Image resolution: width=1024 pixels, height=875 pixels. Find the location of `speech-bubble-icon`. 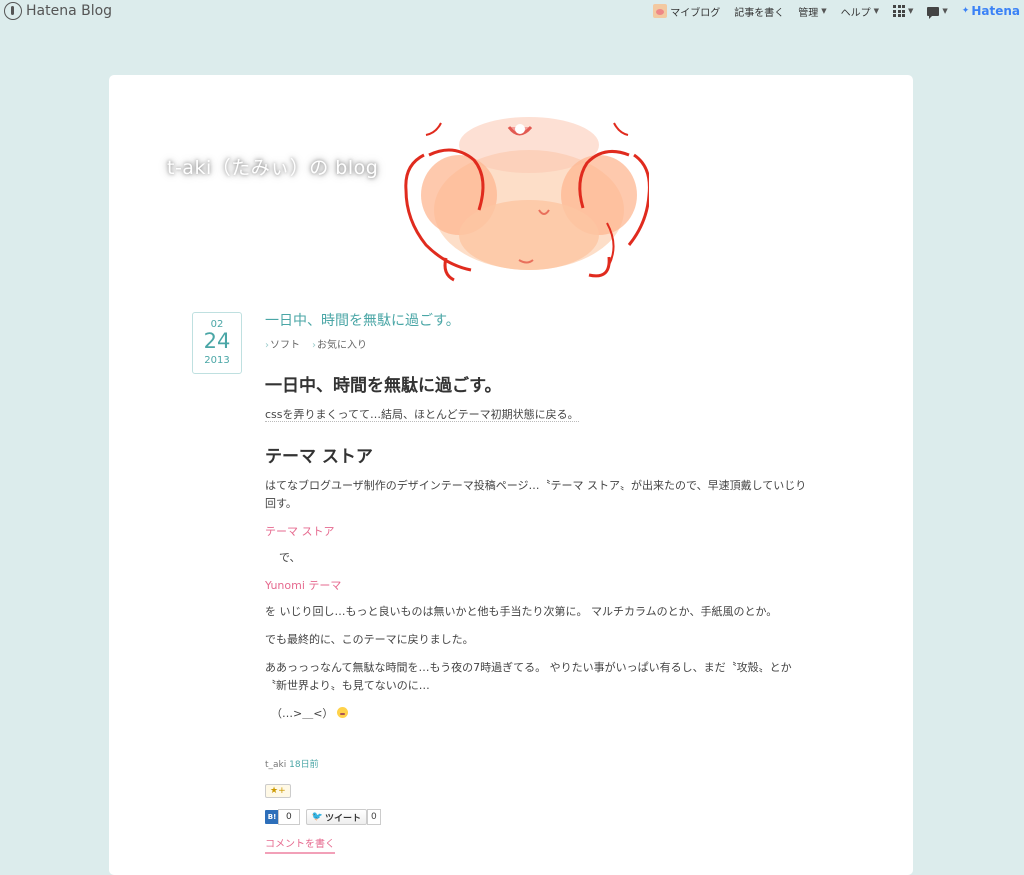

speech-bubble-icon is located at coordinates (933, 12).